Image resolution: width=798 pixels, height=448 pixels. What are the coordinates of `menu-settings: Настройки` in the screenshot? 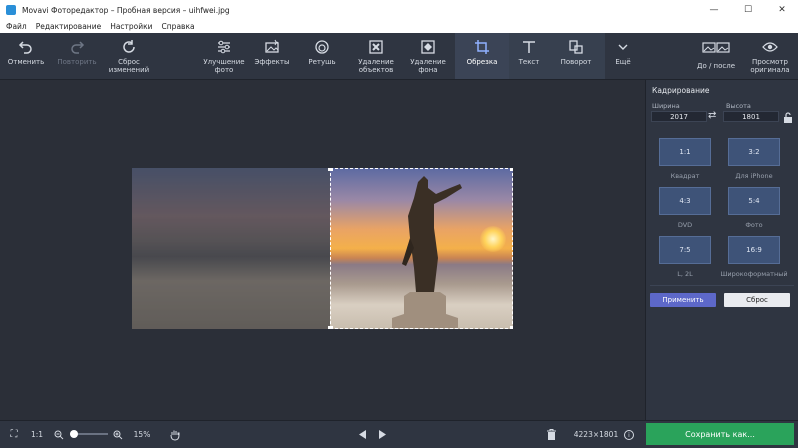 It's located at (131, 26).